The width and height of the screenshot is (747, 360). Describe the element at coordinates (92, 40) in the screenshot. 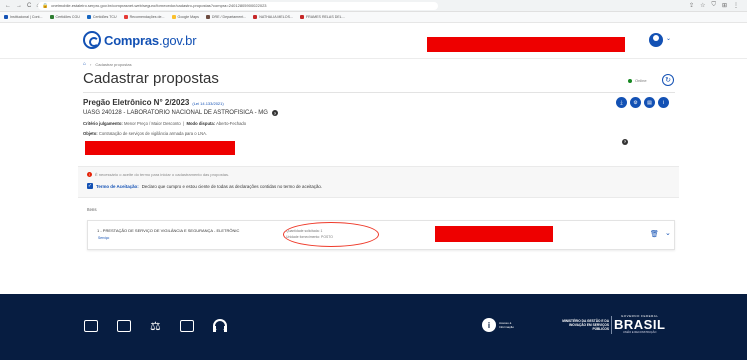

I see `compras-logo-icon` at that location.